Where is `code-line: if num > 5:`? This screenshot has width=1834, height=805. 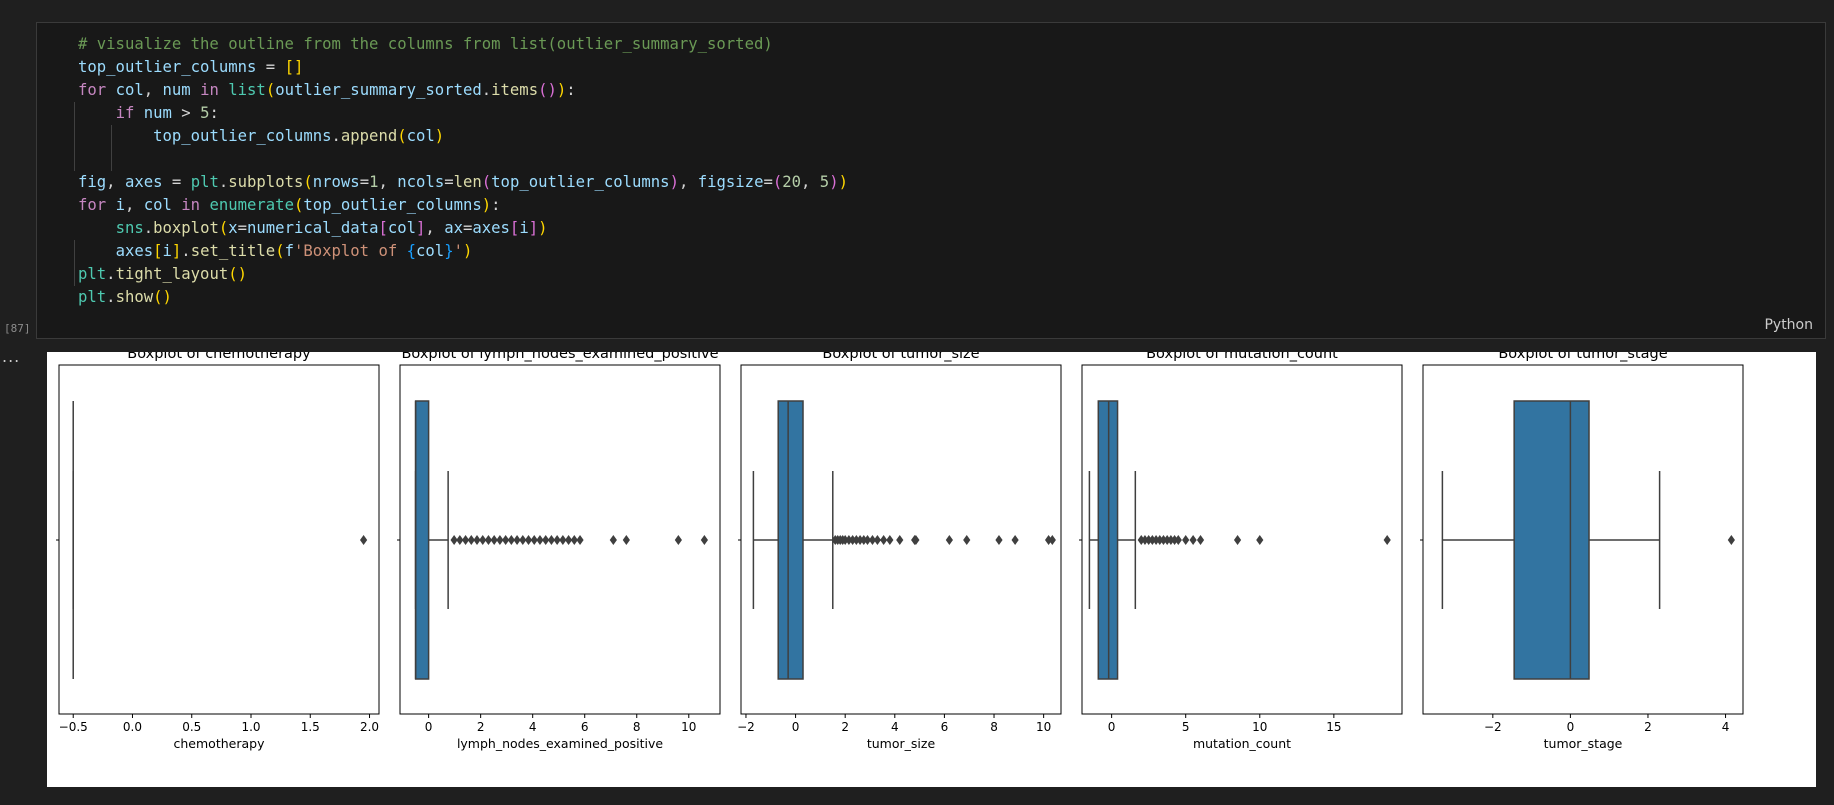 code-line: if num > 5: is located at coordinates (463, 113).